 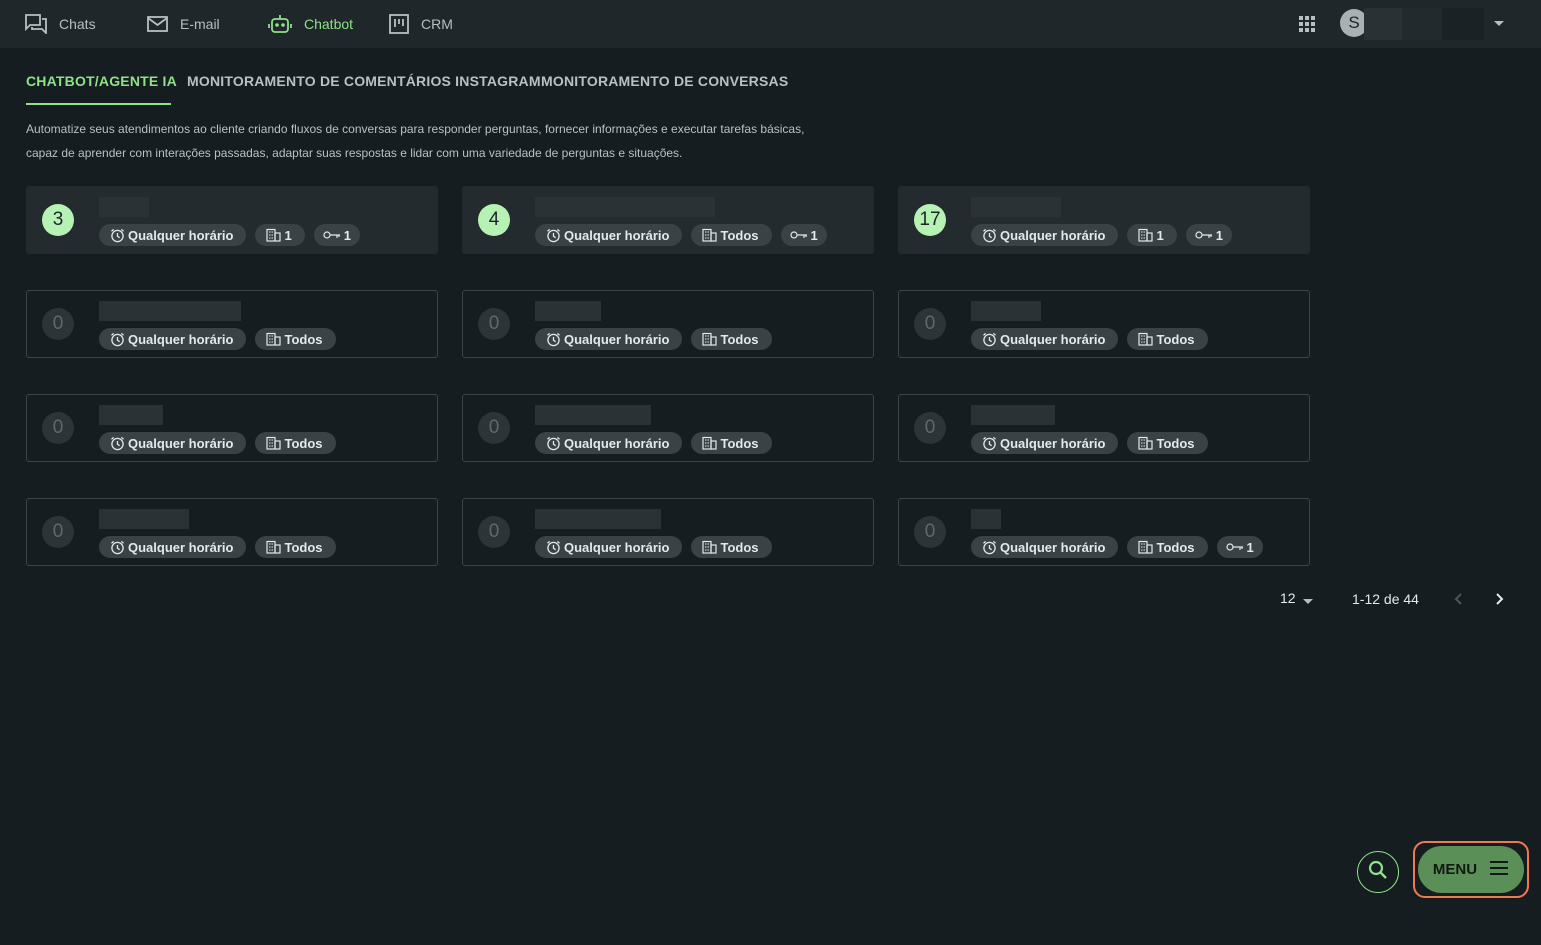 I want to click on tab-chatbot-agente-ia: CHATBOT/AGENTE IA, so click(x=101, y=81).